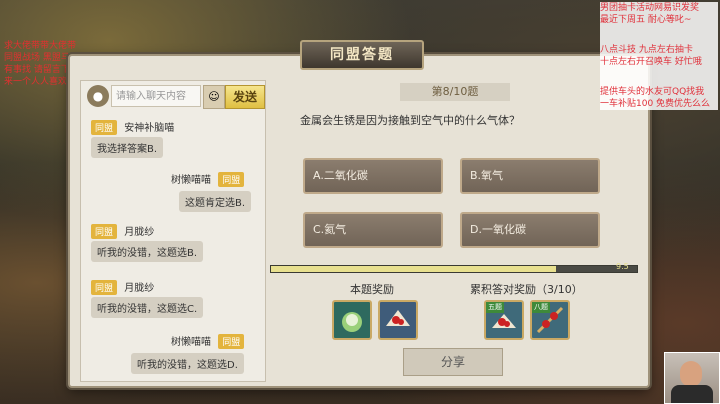 The width and height of the screenshot is (720, 404). What do you see at coordinates (652, 92) in the screenshot?
I see `overlay-line: 提供车头的水友可QQ找我` at bounding box center [652, 92].